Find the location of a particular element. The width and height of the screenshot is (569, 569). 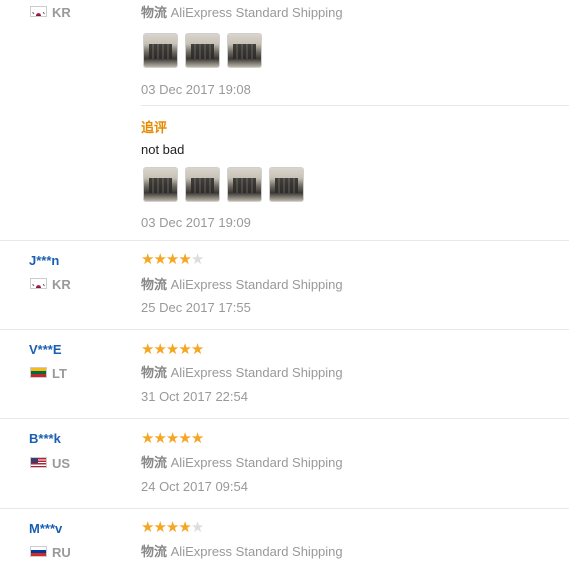

followup-text: not bad is located at coordinates (163, 149).